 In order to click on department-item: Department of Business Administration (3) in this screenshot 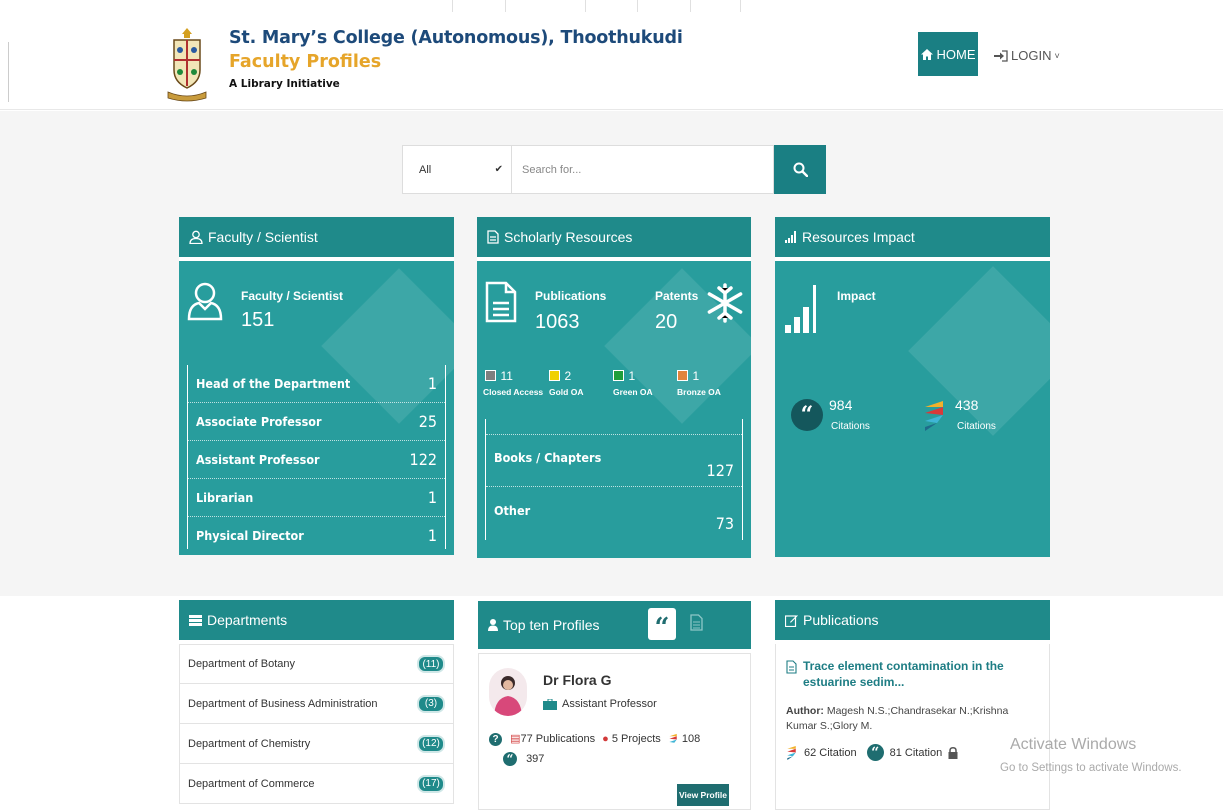, I will do `click(316, 704)`.